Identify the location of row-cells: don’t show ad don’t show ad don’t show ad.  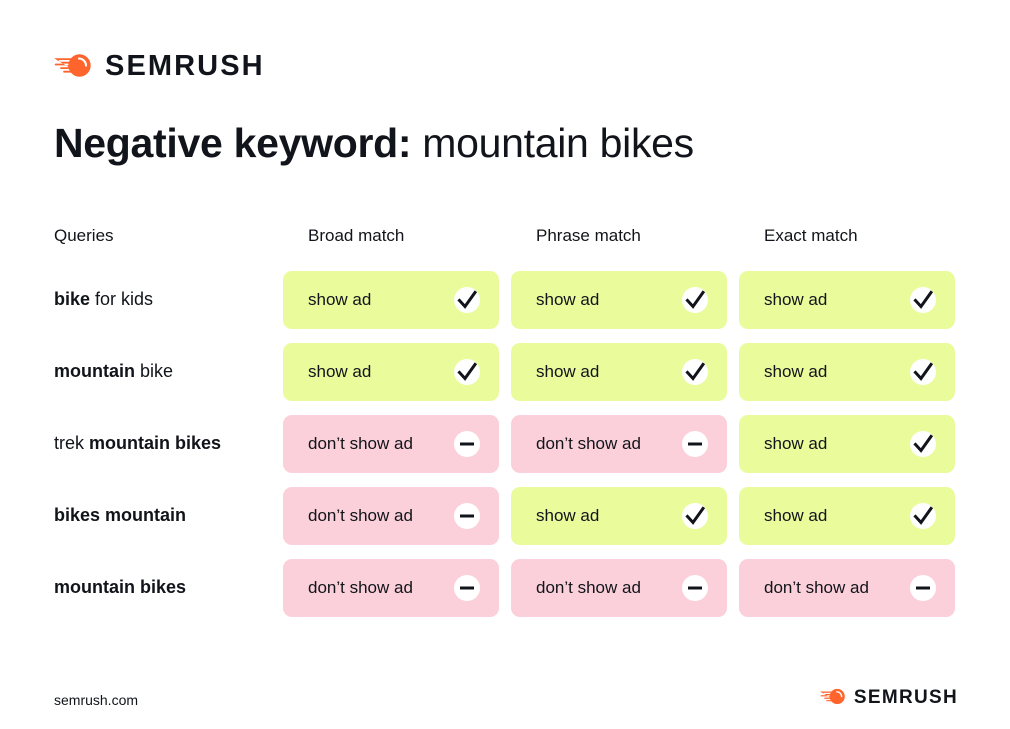
(621, 588).